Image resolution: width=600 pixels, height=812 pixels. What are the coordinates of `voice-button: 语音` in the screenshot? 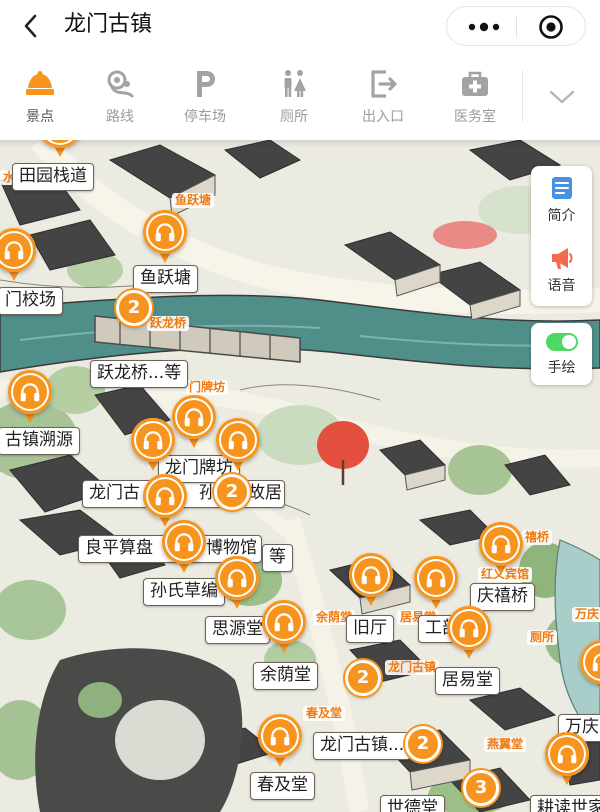 It's located at (561, 271).